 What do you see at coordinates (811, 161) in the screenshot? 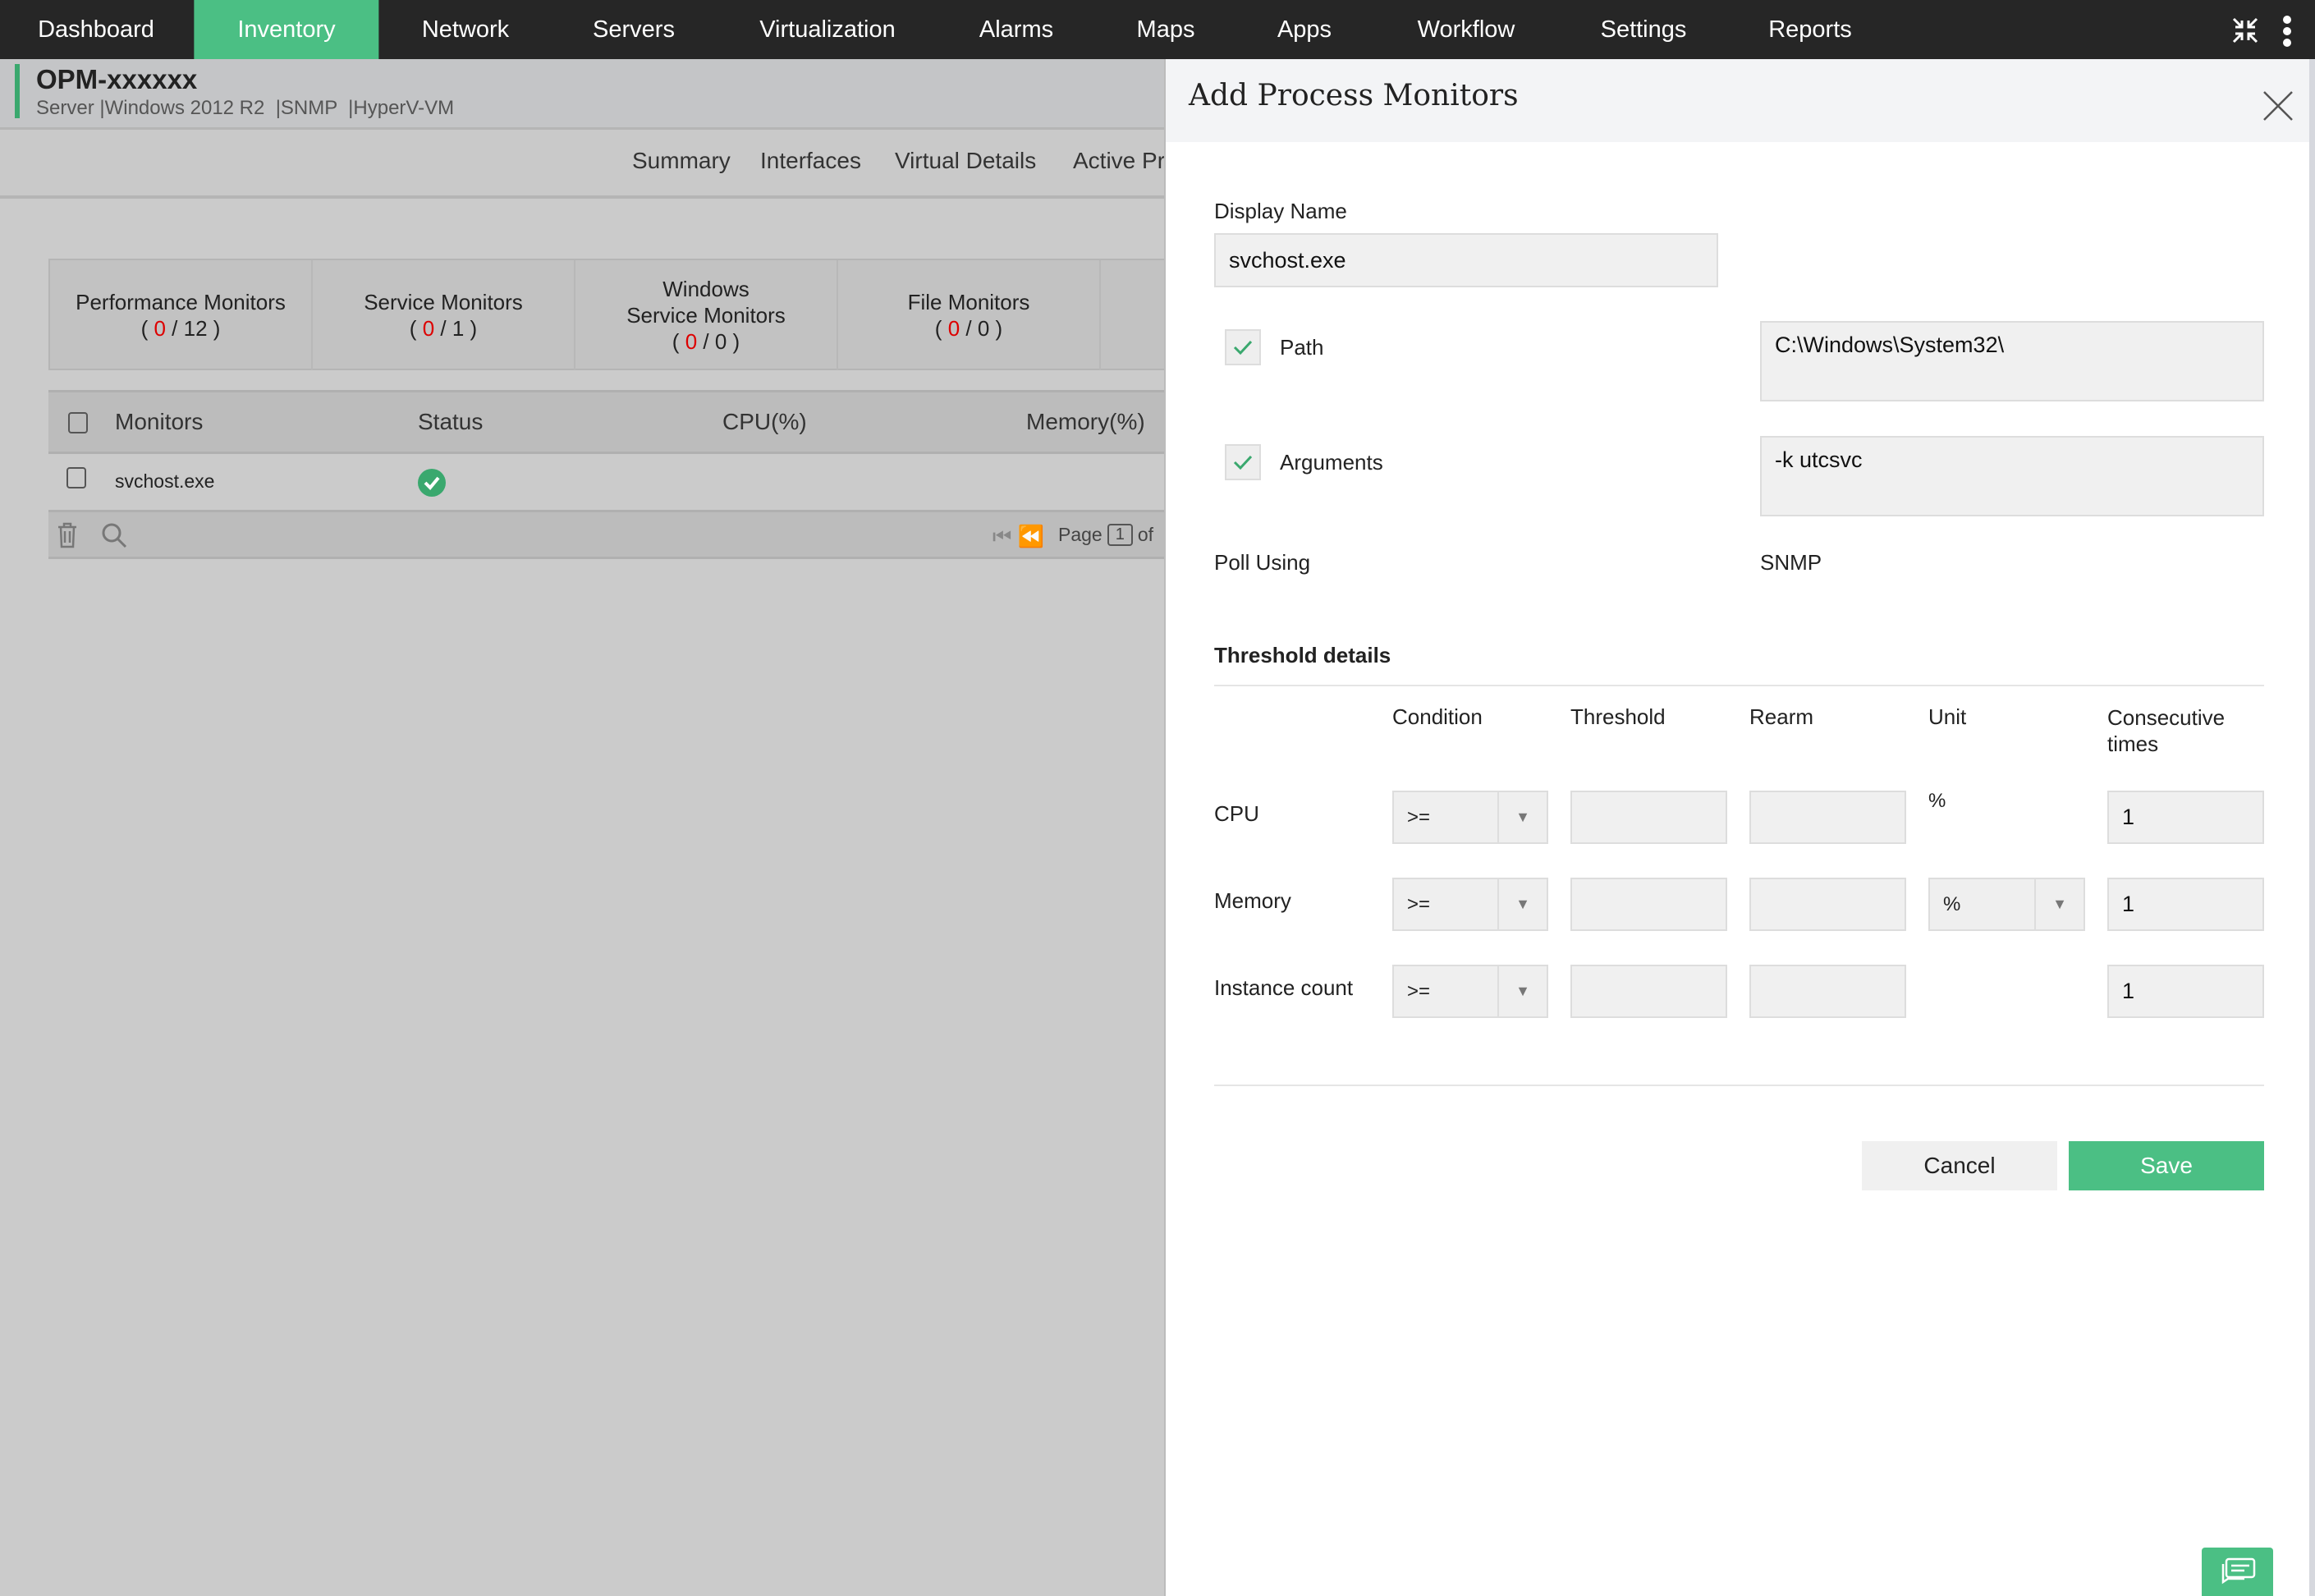
I see `tab-interfaces: Interfaces` at bounding box center [811, 161].